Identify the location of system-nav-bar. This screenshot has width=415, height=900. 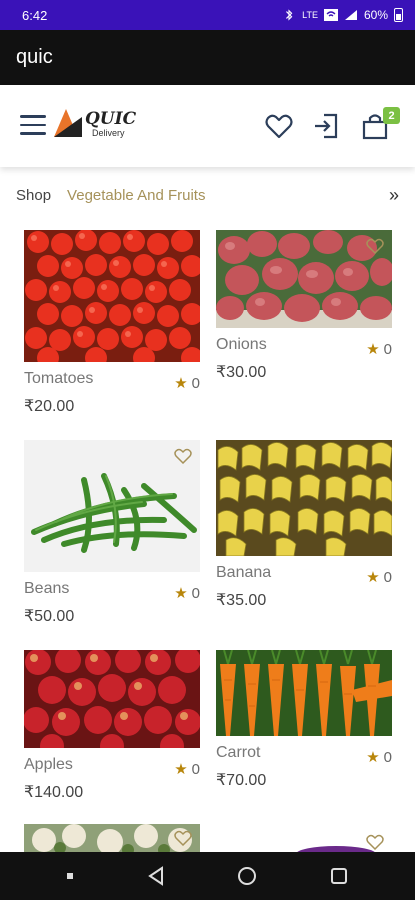
(207, 876).